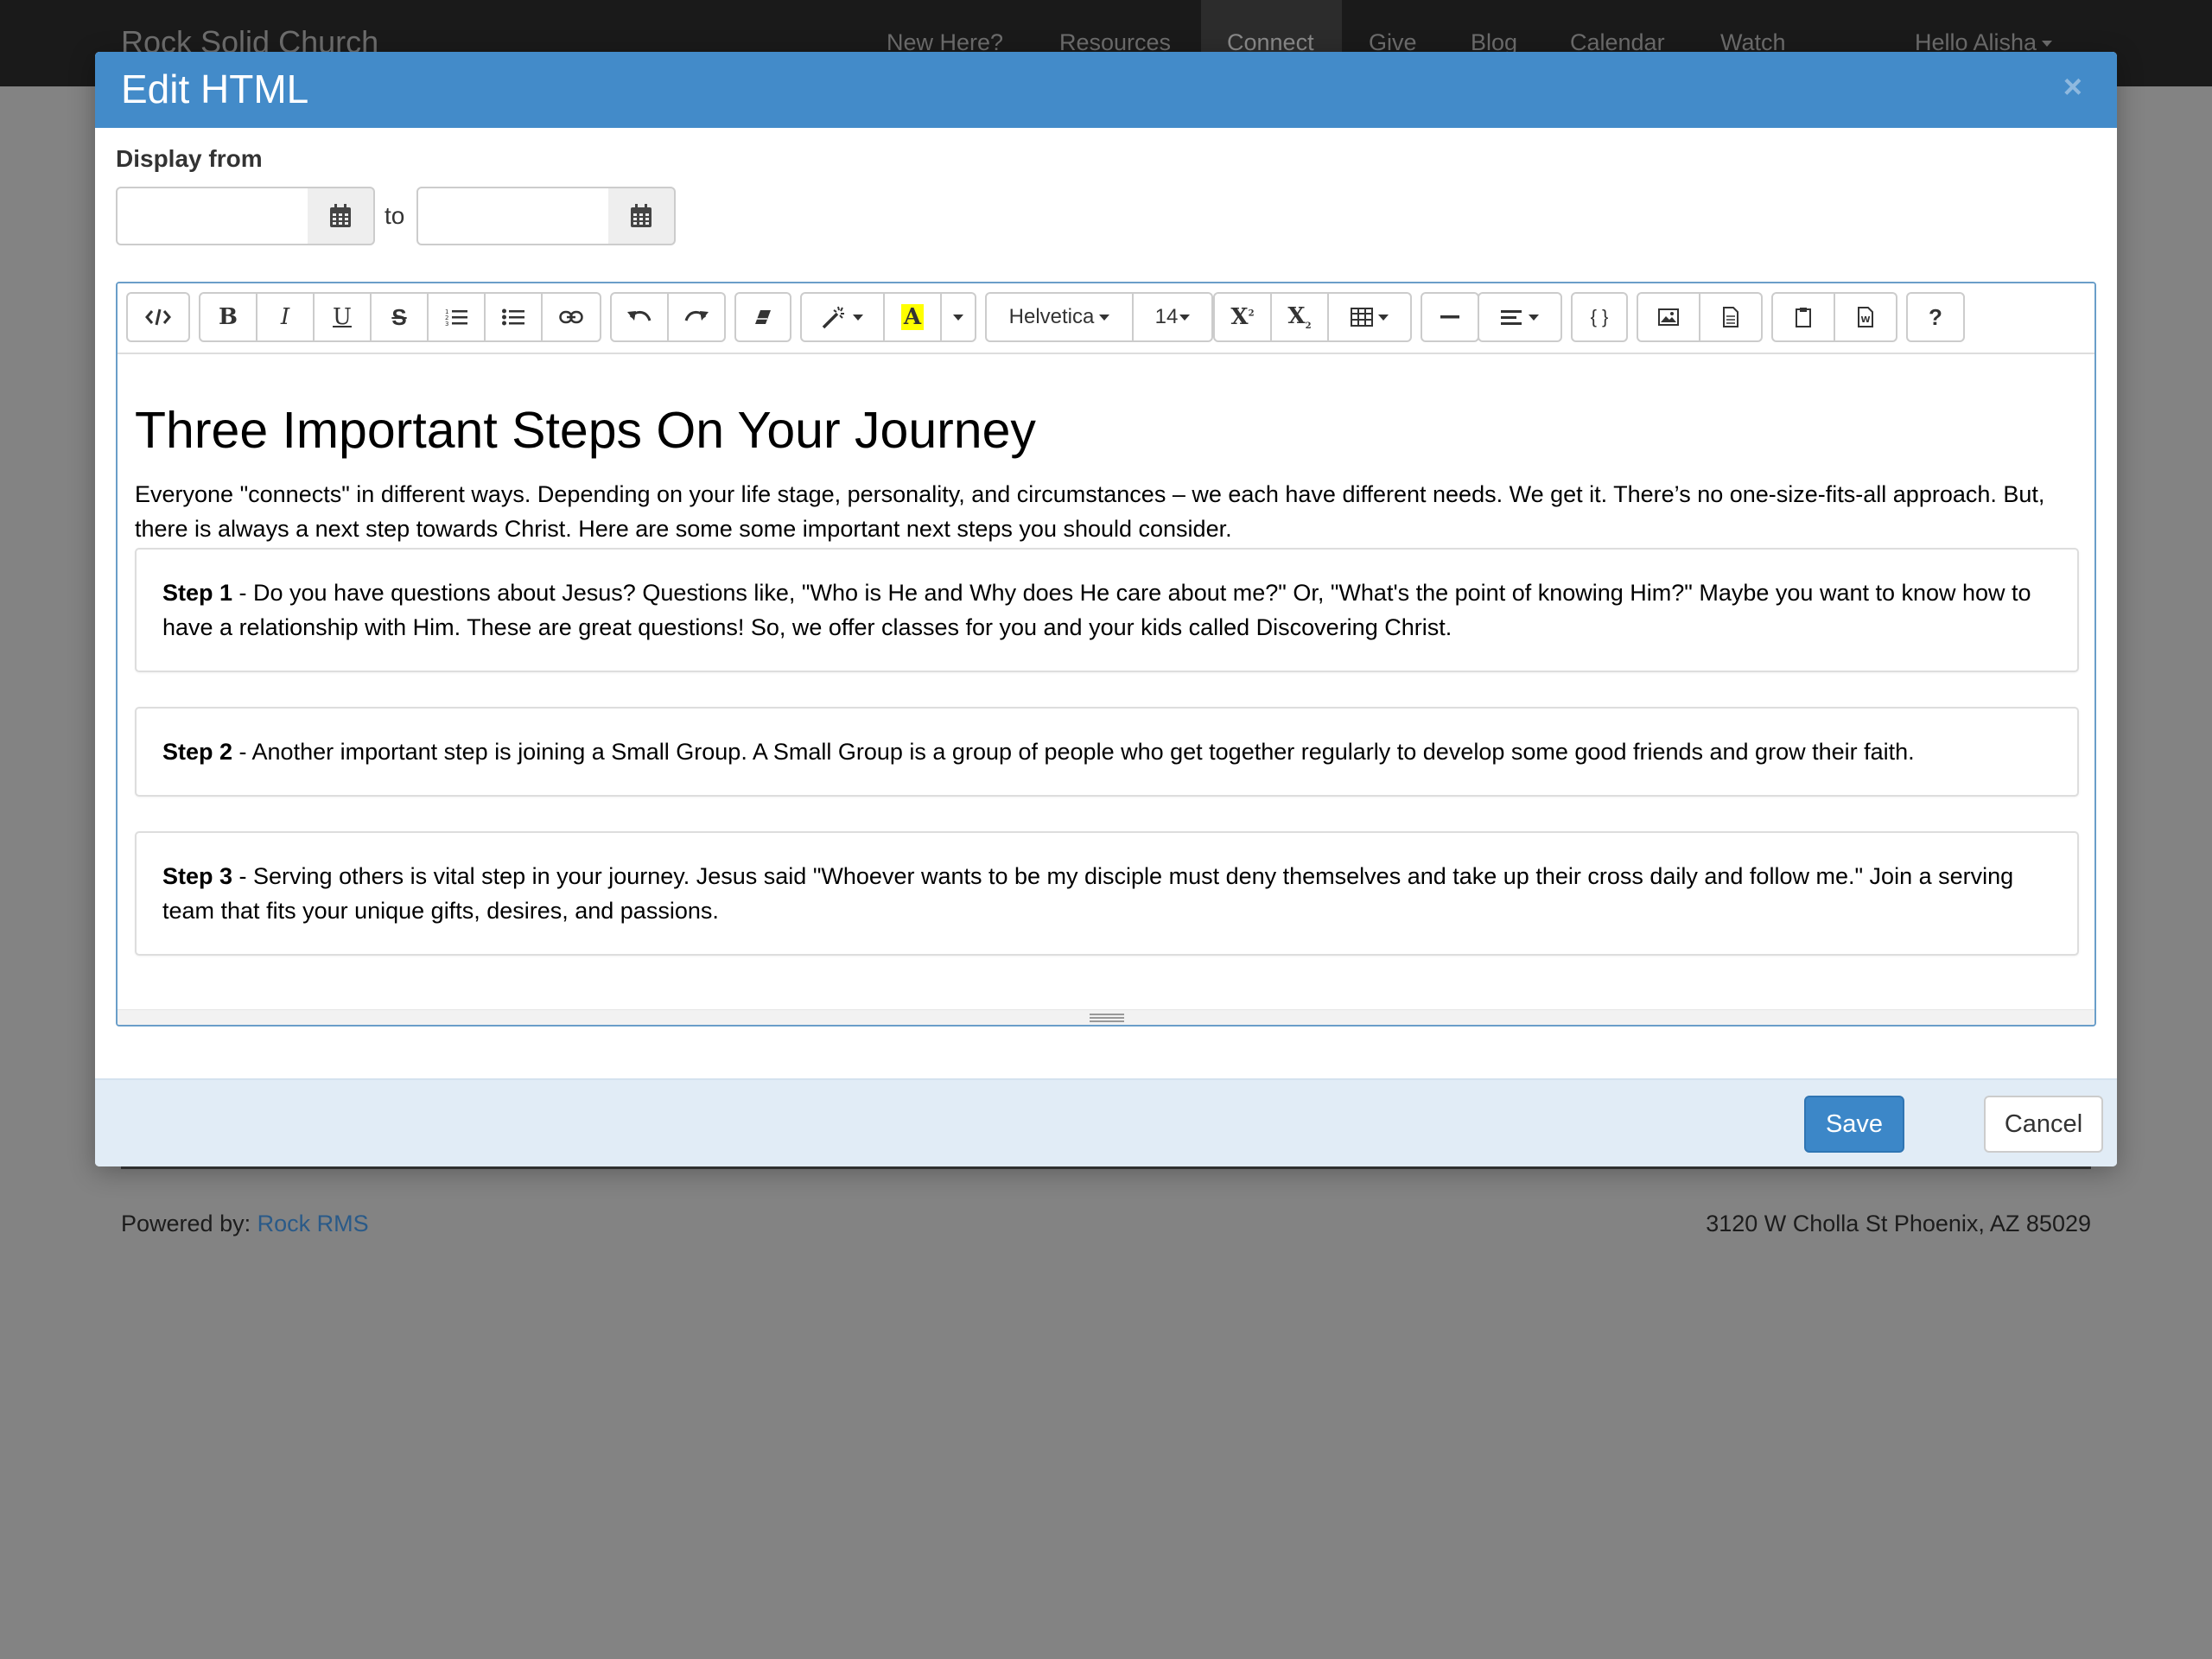 This screenshot has width=2212, height=1659. Describe the element at coordinates (197, 593) in the screenshot. I see `step-label: Step 1` at that location.